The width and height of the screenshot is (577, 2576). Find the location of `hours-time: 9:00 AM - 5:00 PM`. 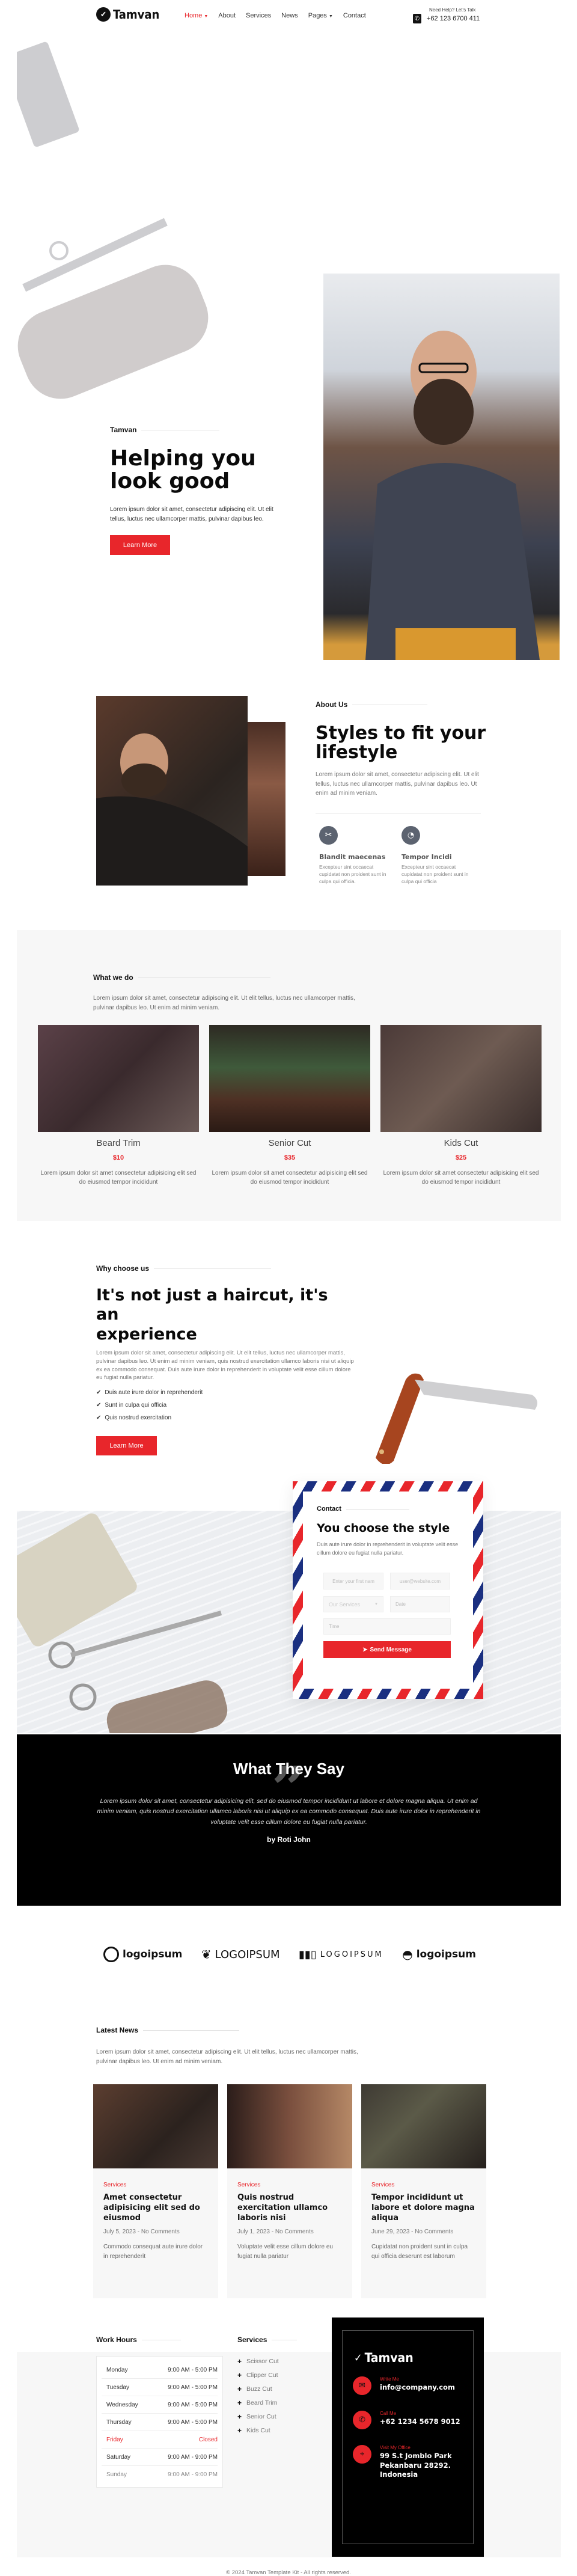

hours-time: 9:00 AM - 5:00 PM is located at coordinates (193, 2422).